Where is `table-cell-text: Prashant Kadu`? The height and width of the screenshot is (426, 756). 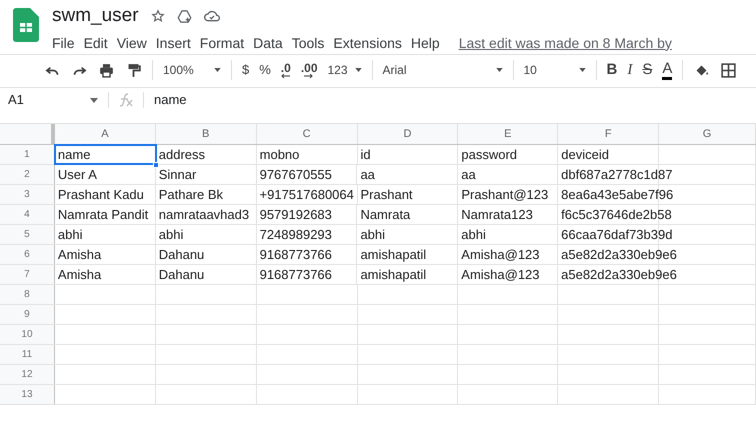
table-cell-text: Prashant Kadu is located at coordinates (101, 195).